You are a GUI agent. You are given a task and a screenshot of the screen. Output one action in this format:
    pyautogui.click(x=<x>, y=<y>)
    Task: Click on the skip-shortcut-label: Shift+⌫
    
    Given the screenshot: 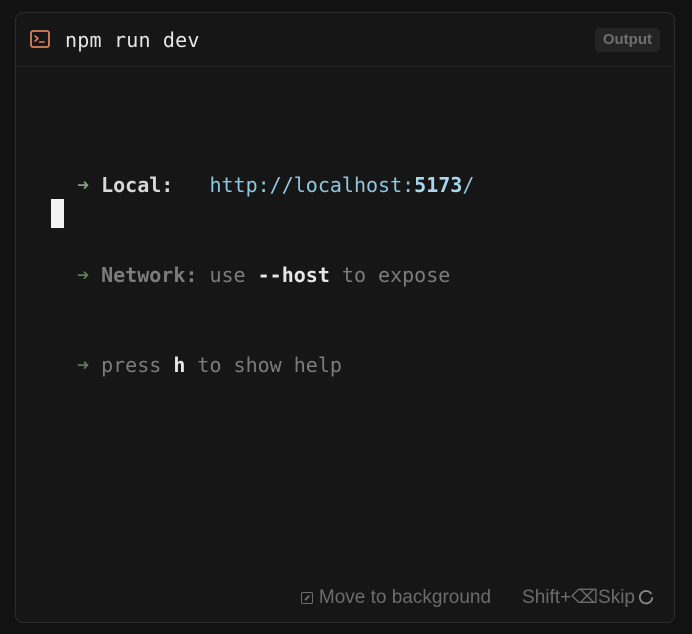 What is the action you would take?
    pyautogui.click(x=560, y=597)
    